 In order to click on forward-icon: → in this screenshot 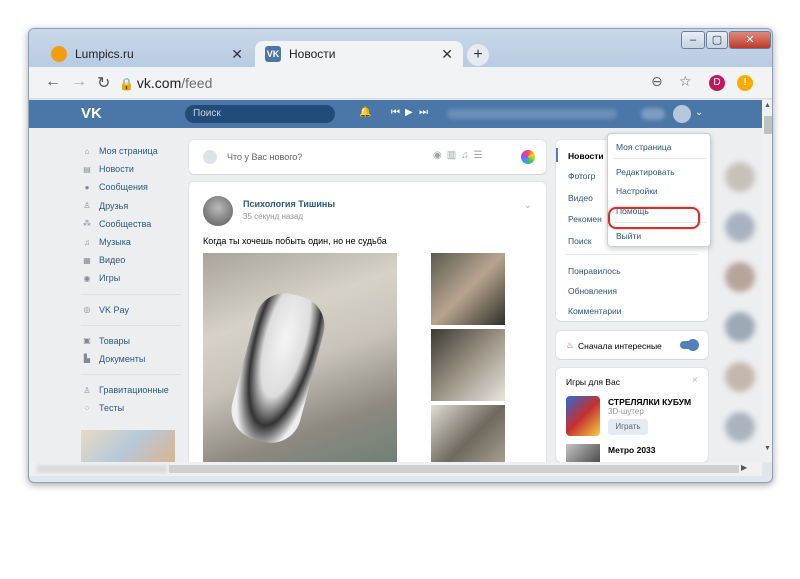, I will do `click(79, 82)`.